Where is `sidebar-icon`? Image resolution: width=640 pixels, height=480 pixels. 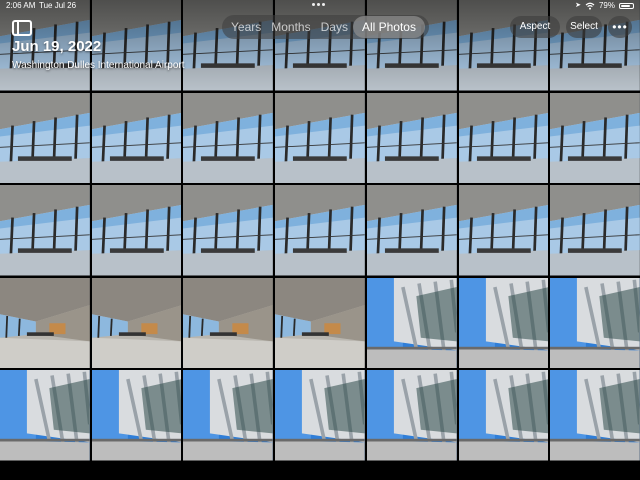
sidebar-icon is located at coordinates (22, 28).